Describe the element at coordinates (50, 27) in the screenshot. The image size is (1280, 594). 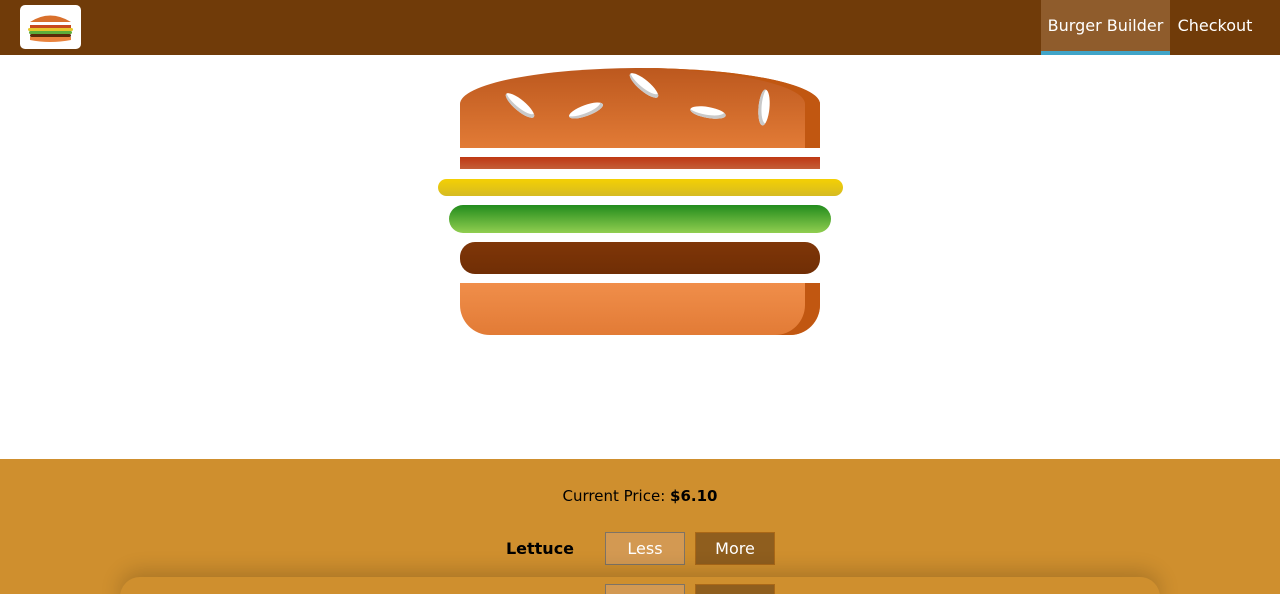
I see `burger-logo-icon` at that location.